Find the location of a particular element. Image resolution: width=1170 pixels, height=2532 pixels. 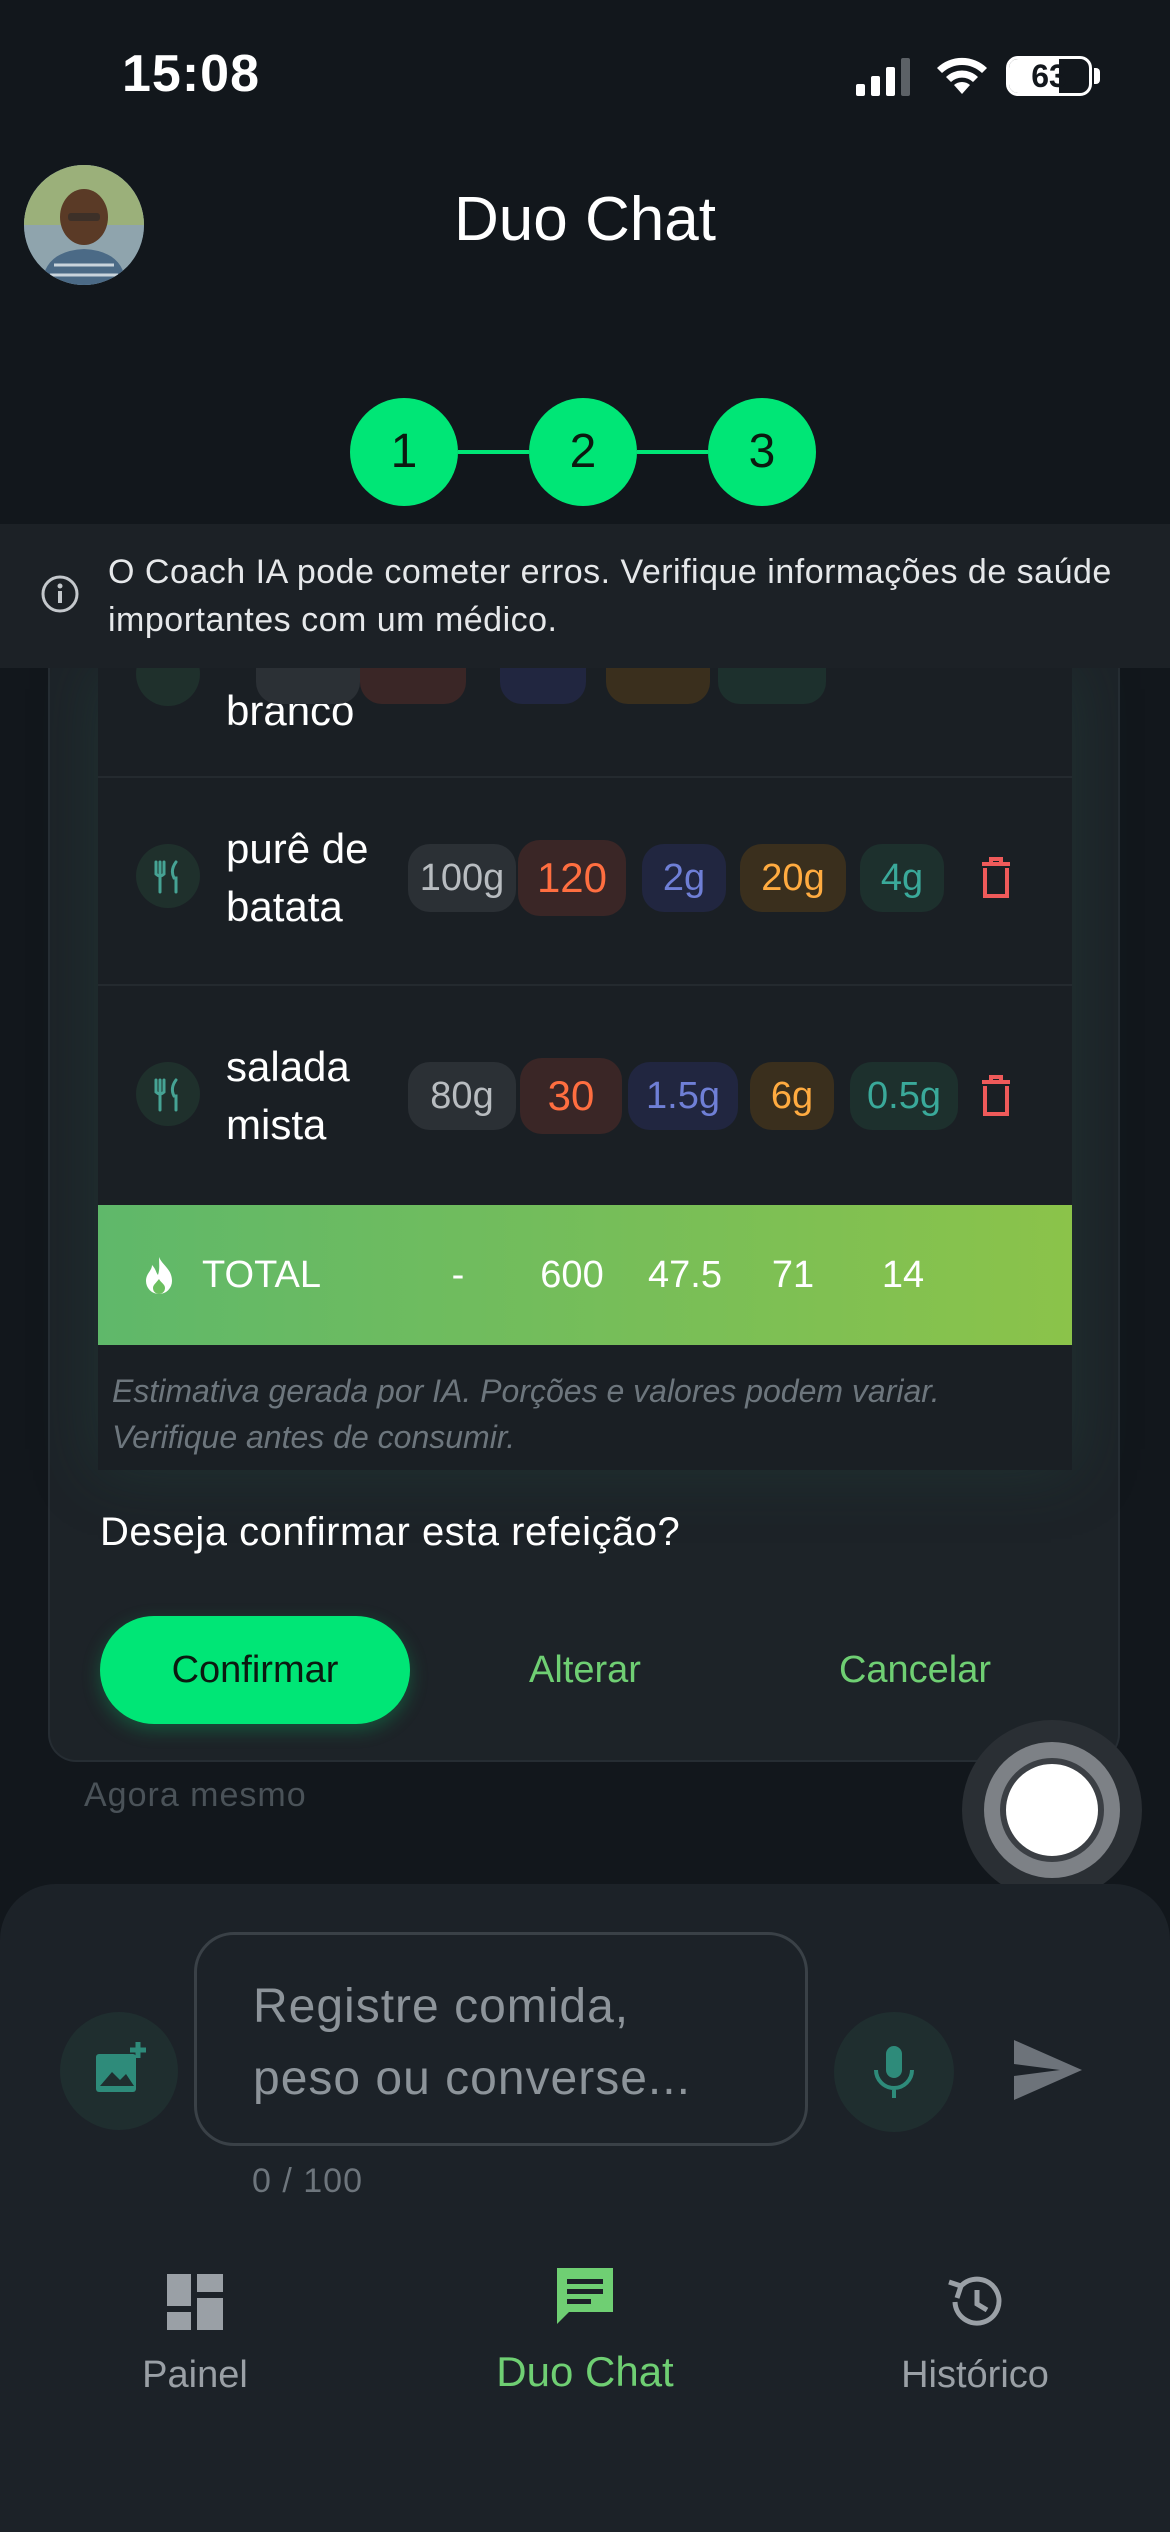

total-portion: - is located at coordinates (458, 1275).